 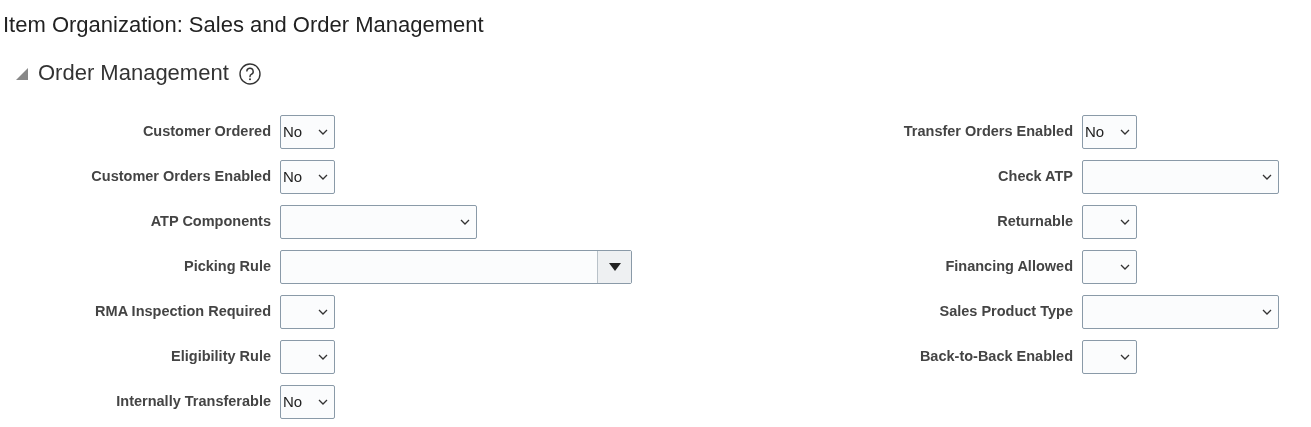 I want to click on help-icon, so click(x=249, y=73).